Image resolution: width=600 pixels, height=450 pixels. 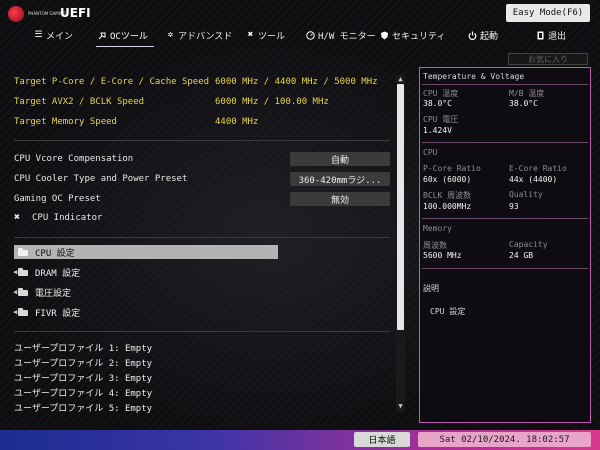 What do you see at coordinates (523, 103) in the screenshot?
I see `mb-temp-value: 38.0°C` at bounding box center [523, 103].